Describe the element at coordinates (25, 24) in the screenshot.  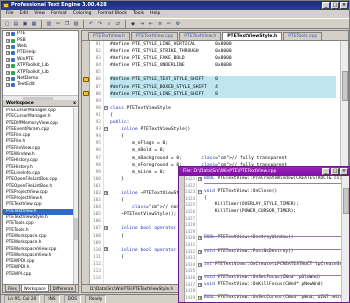
I see `save-icon: ▣` at that location.